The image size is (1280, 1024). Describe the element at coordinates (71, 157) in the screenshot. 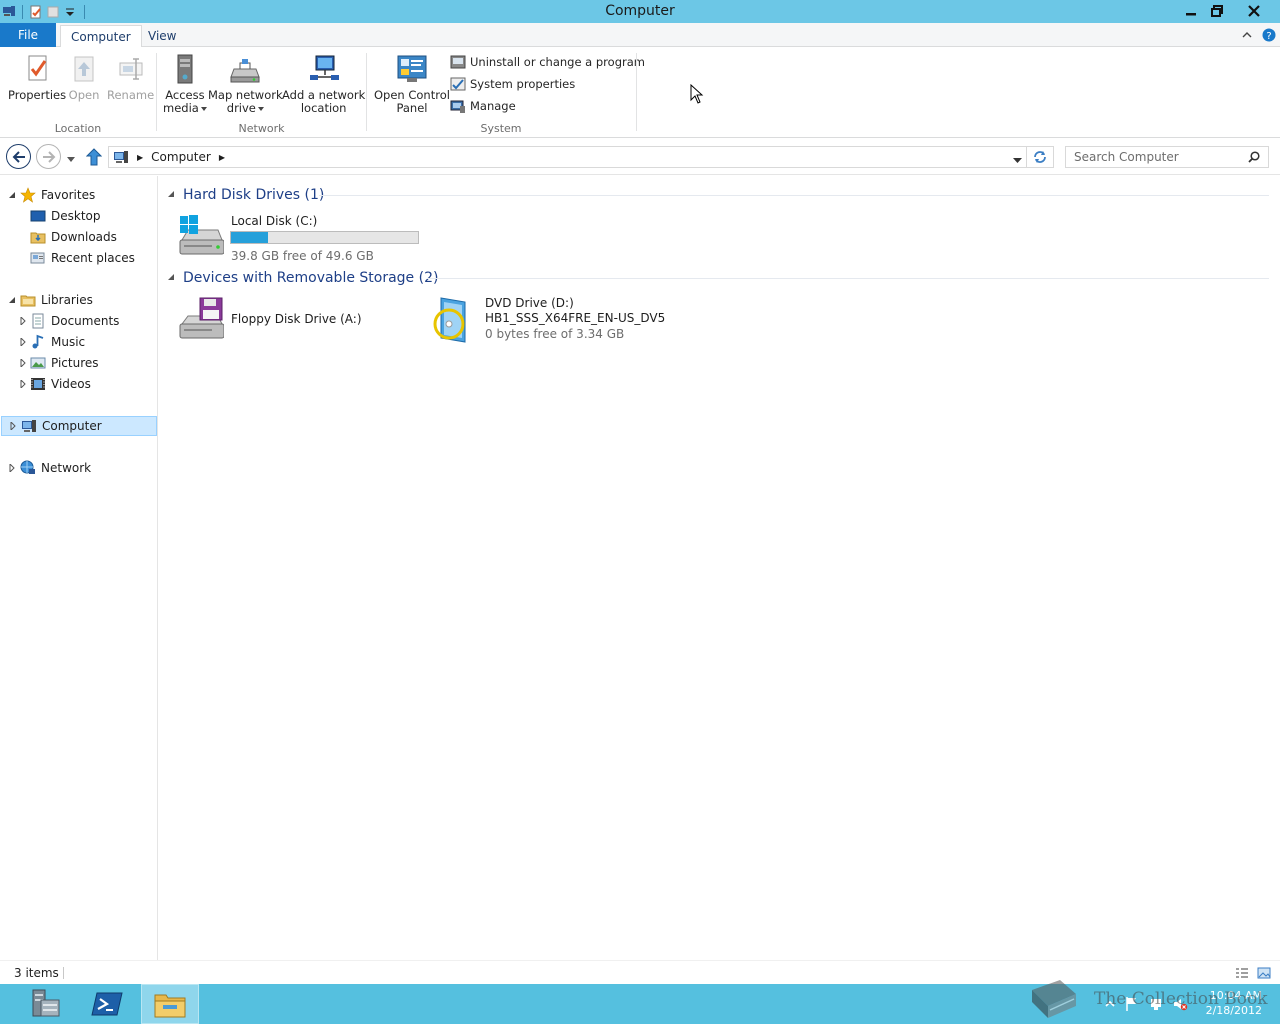

I see `recent-locations-chevron-icon` at that location.